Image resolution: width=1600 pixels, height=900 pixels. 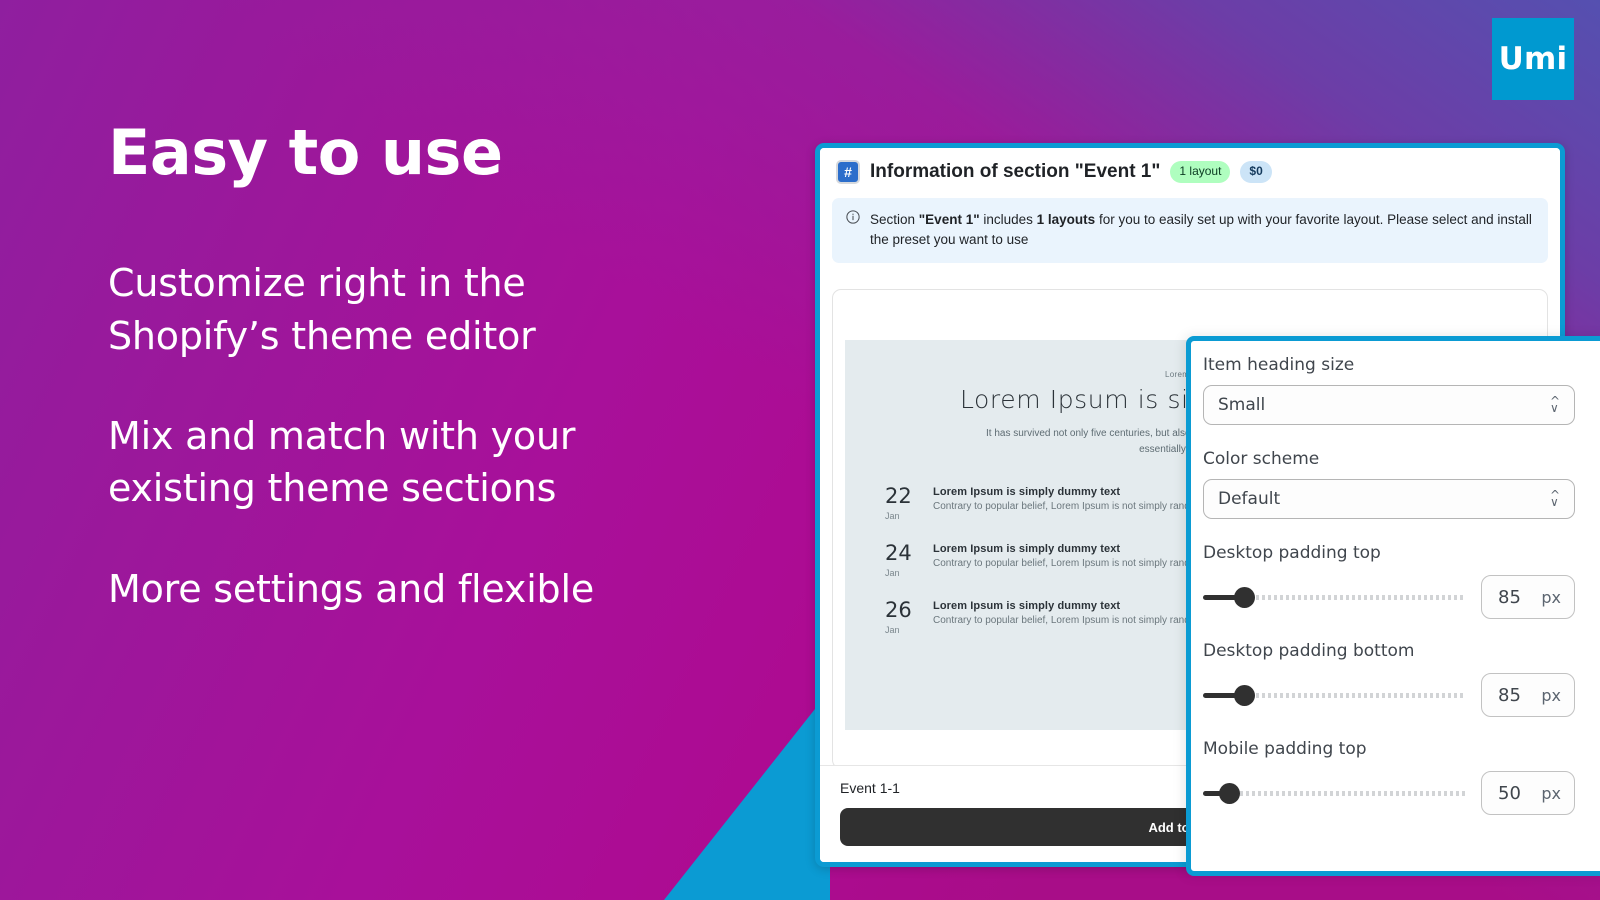 I want to click on info-circle-icon, so click(x=853, y=229).